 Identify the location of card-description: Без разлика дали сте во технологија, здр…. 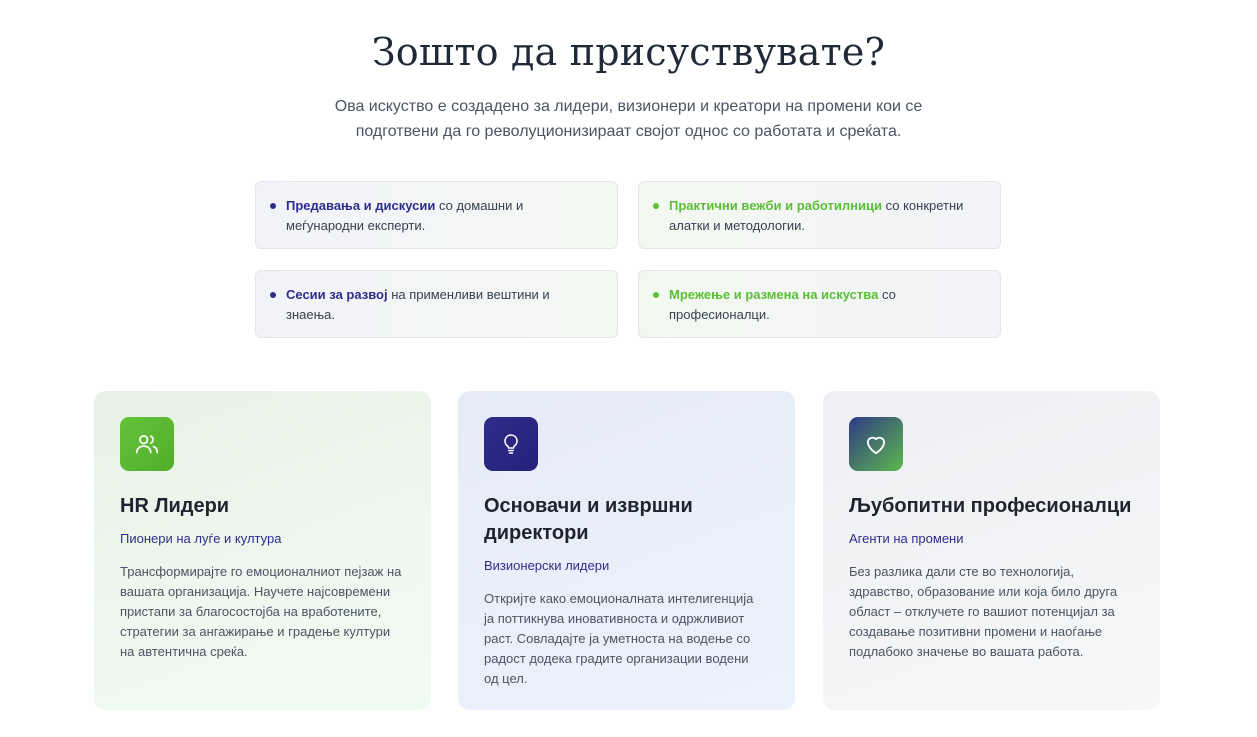
(983, 611).